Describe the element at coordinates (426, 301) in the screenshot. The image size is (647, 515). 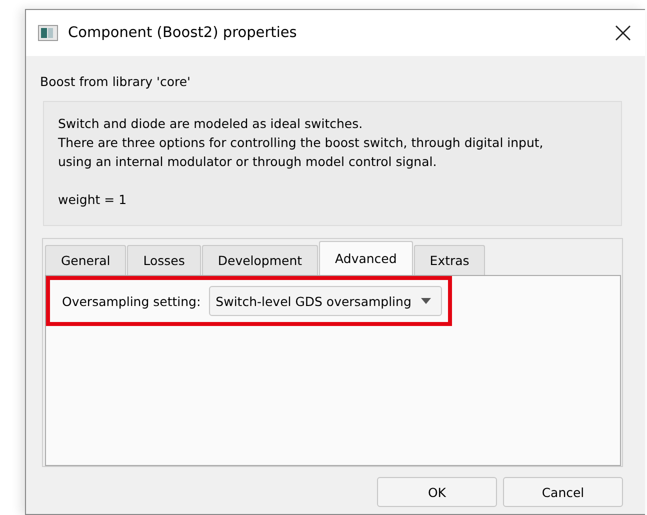
I see `caret-icon` at that location.